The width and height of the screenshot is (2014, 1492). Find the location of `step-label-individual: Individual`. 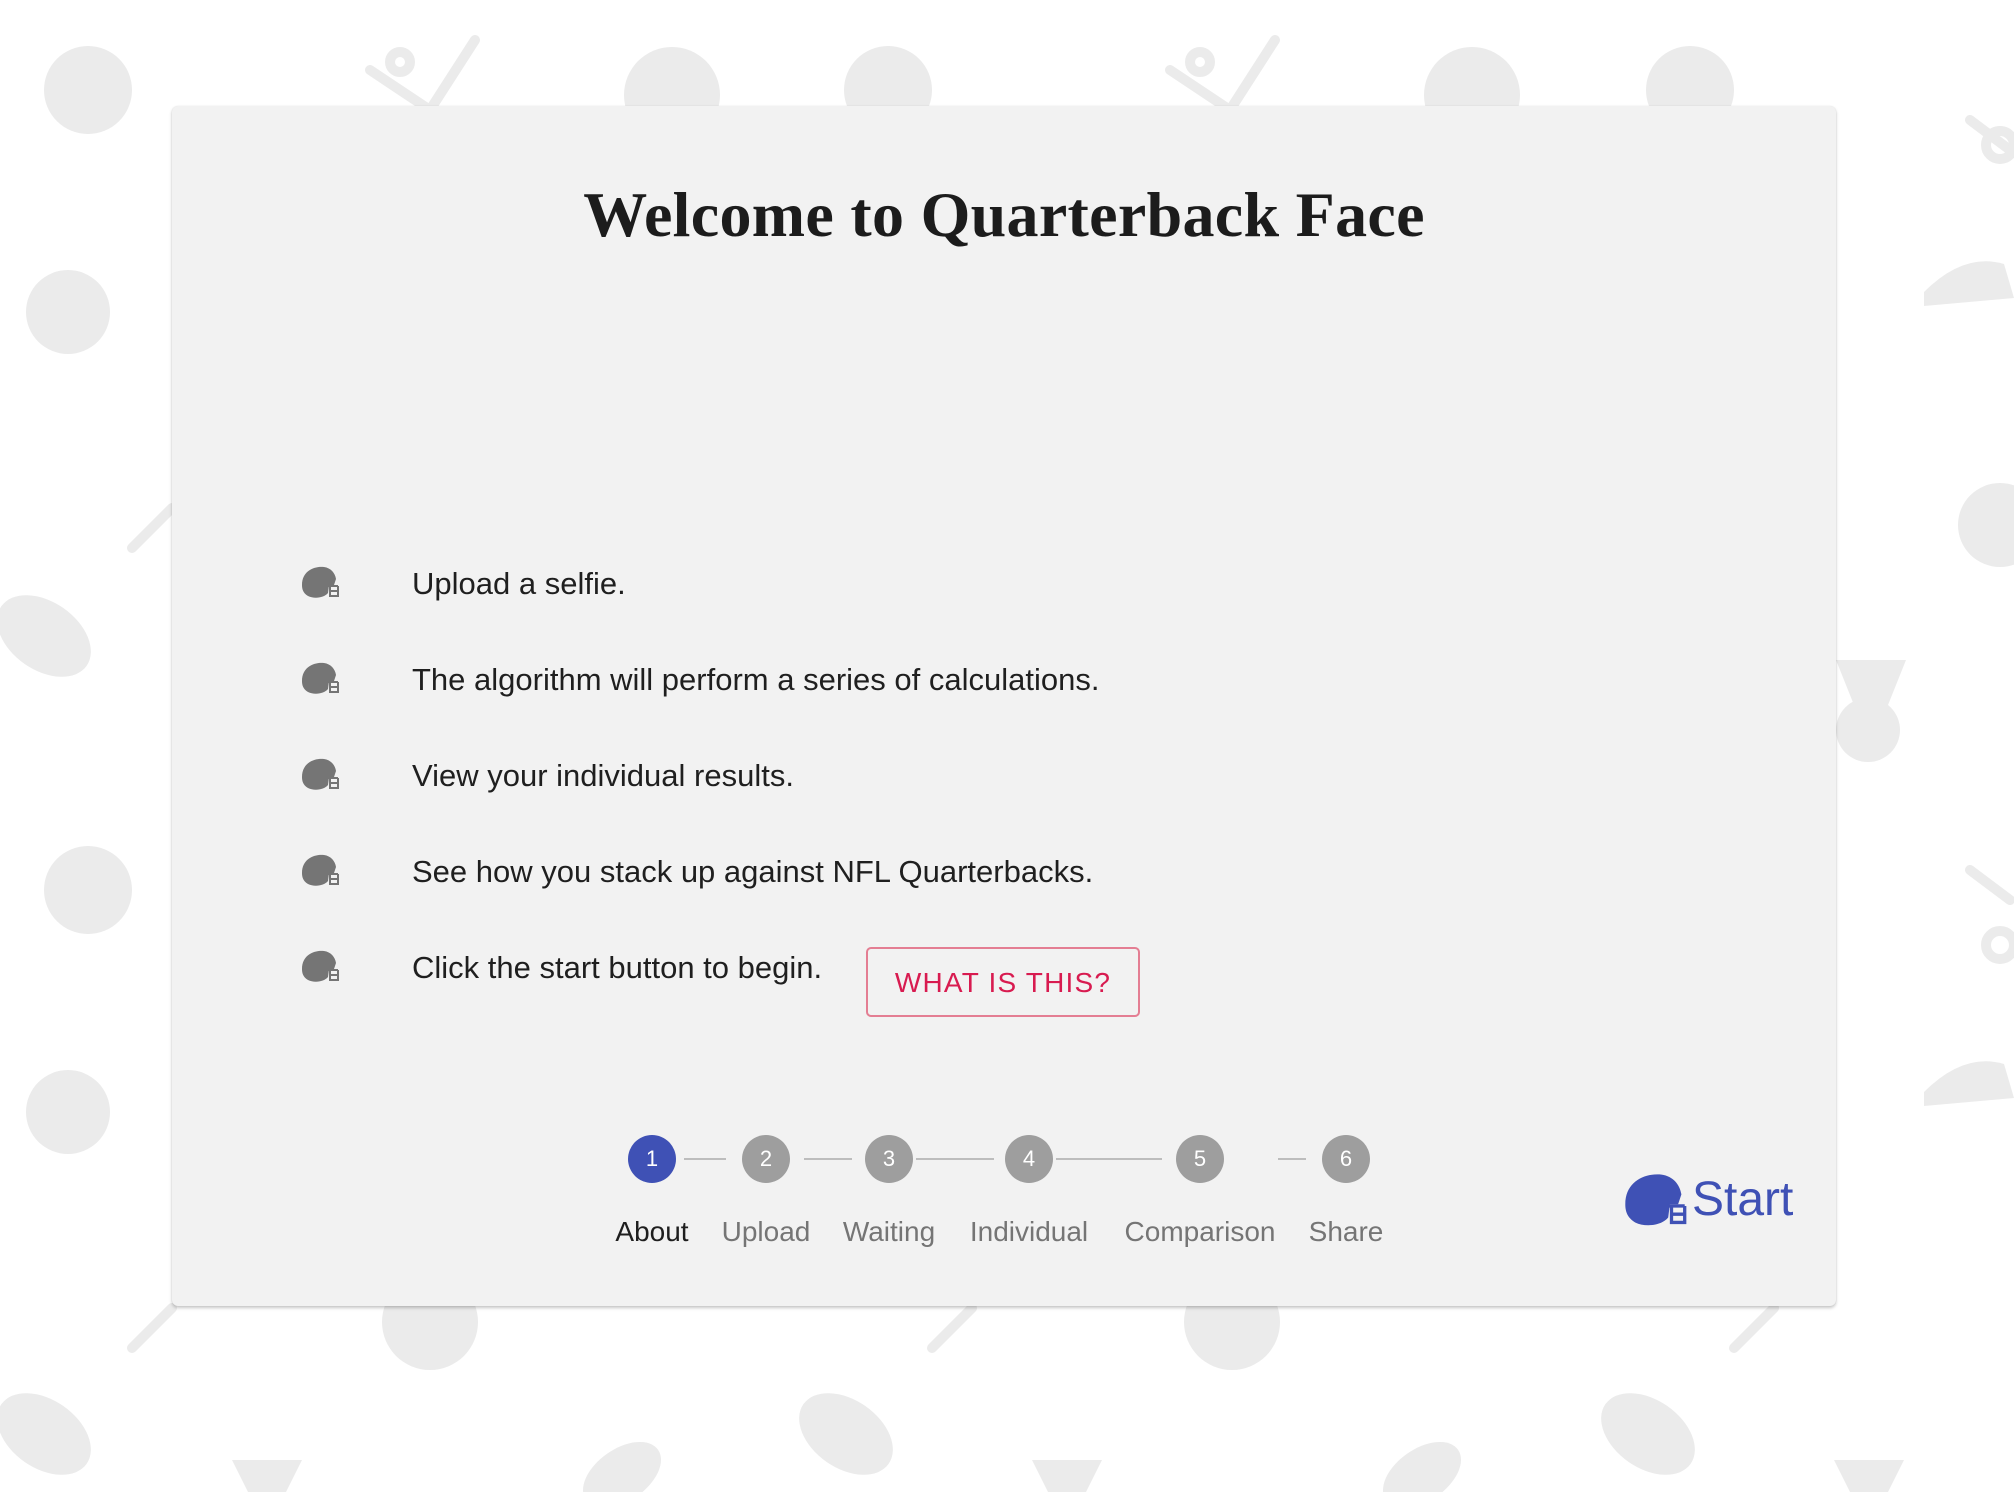

step-label-individual: Individual is located at coordinates (1029, 1232).